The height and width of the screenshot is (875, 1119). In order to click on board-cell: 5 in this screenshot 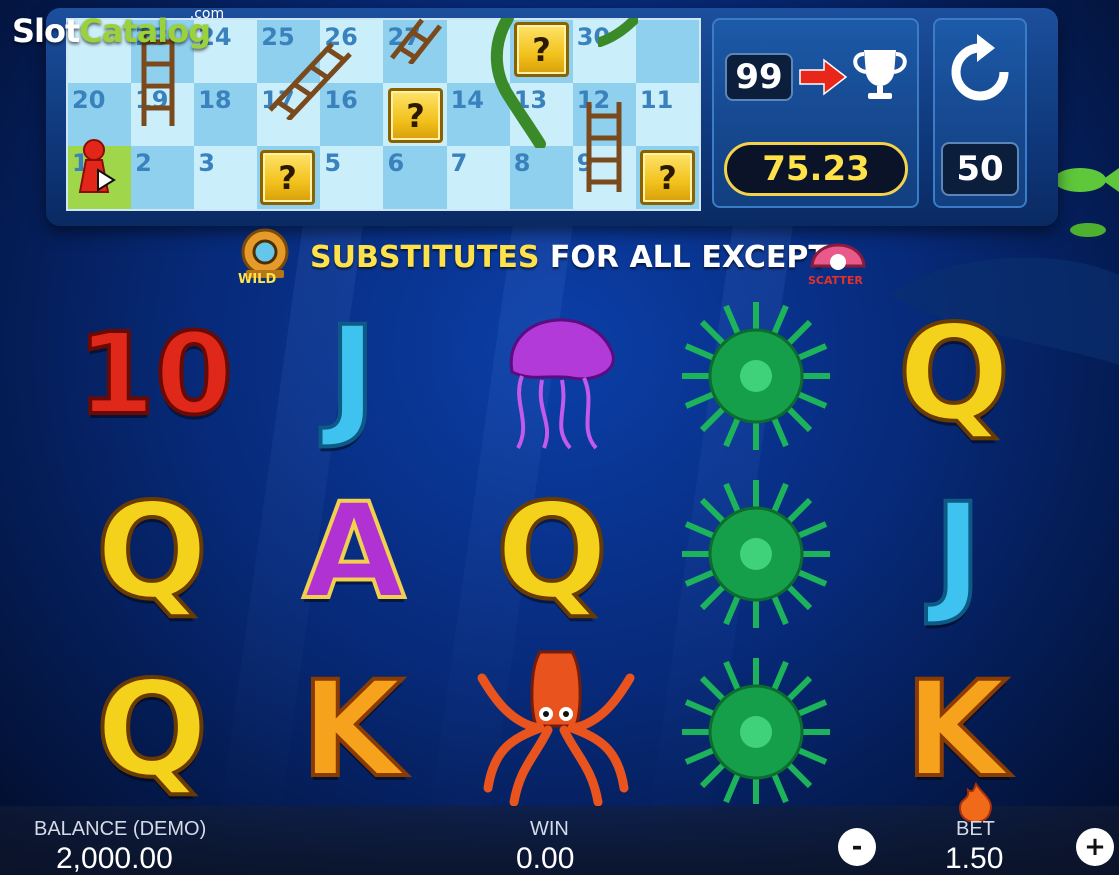, I will do `click(352, 177)`.